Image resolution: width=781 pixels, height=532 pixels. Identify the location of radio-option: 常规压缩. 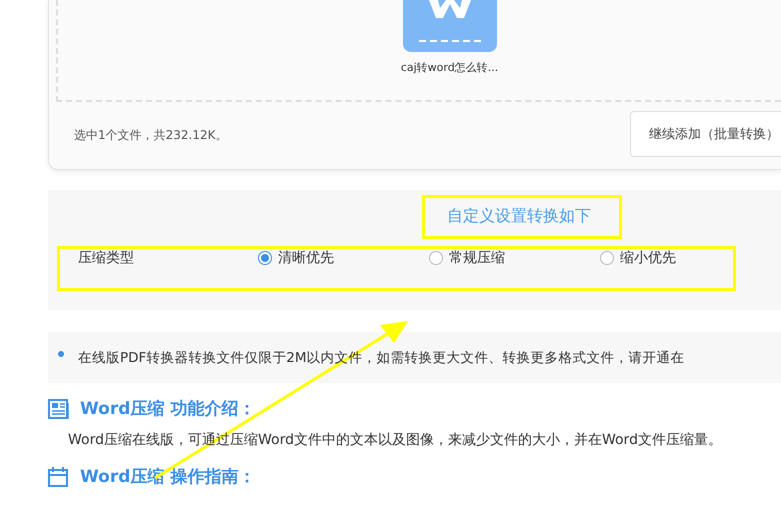
(467, 258).